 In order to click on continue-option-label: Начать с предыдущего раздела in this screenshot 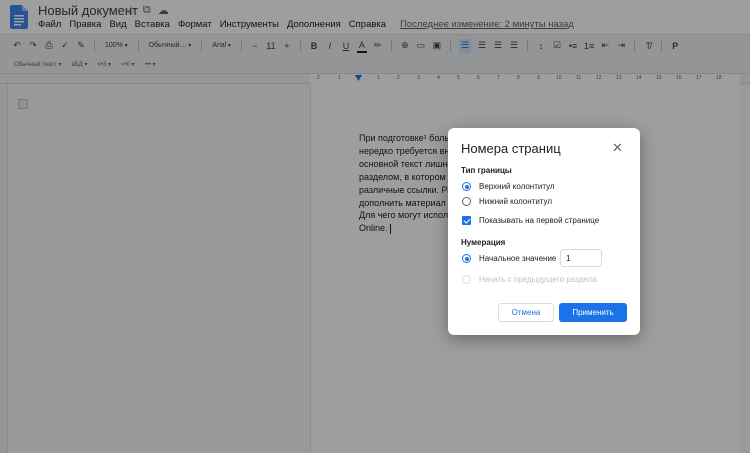, I will do `click(538, 279)`.